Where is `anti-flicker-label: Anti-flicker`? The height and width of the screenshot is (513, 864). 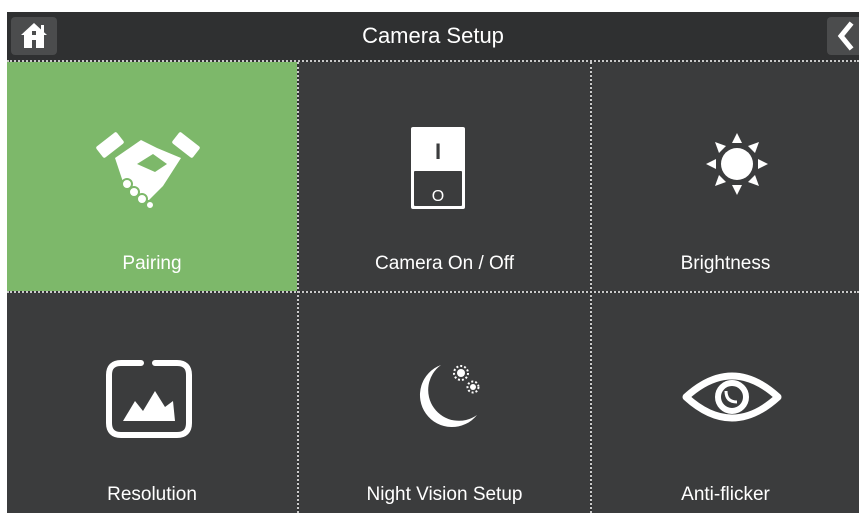
anti-flicker-label: Anti-flicker is located at coordinates (725, 494).